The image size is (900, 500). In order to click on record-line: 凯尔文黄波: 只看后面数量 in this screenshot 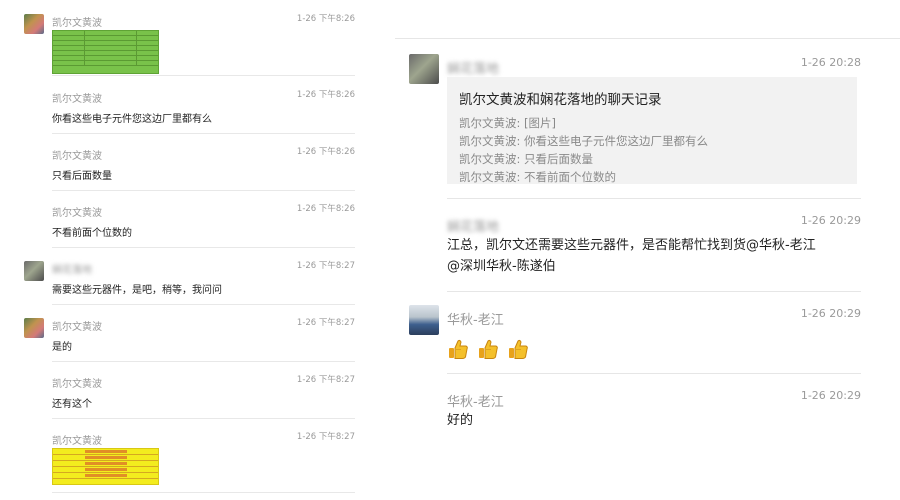, I will do `click(526, 159)`.